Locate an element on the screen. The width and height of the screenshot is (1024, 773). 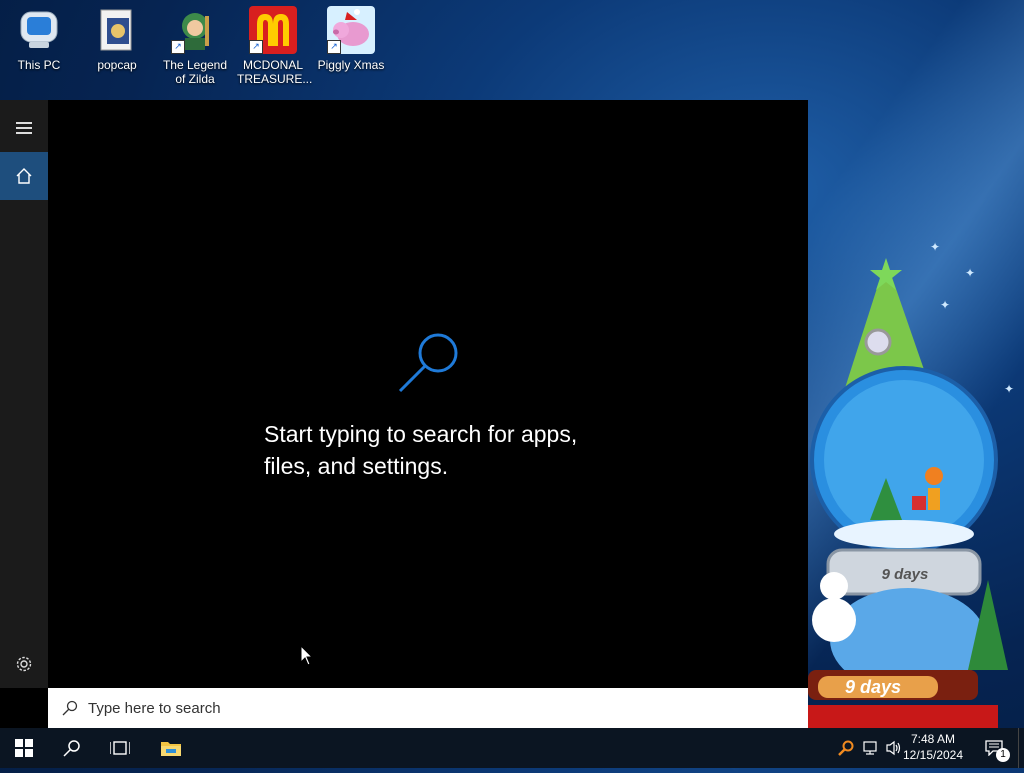
task-view-icon is located at coordinates (120, 748).